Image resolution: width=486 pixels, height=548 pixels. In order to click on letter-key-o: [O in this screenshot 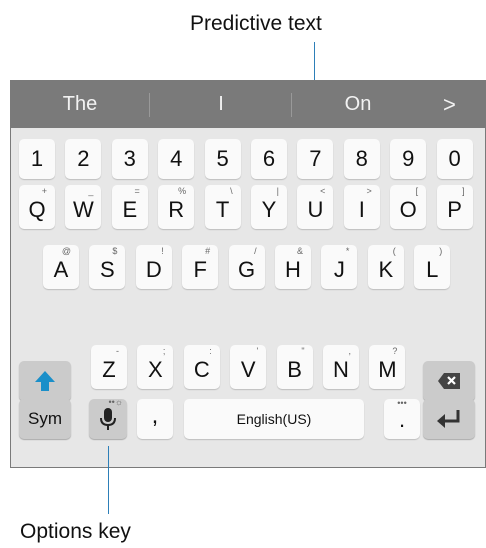, I will do `click(408, 207)`.